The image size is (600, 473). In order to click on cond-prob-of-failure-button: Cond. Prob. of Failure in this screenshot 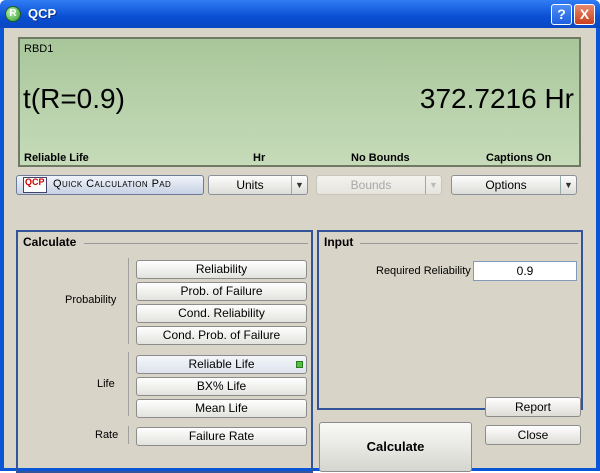, I will do `click(221, 335)`.